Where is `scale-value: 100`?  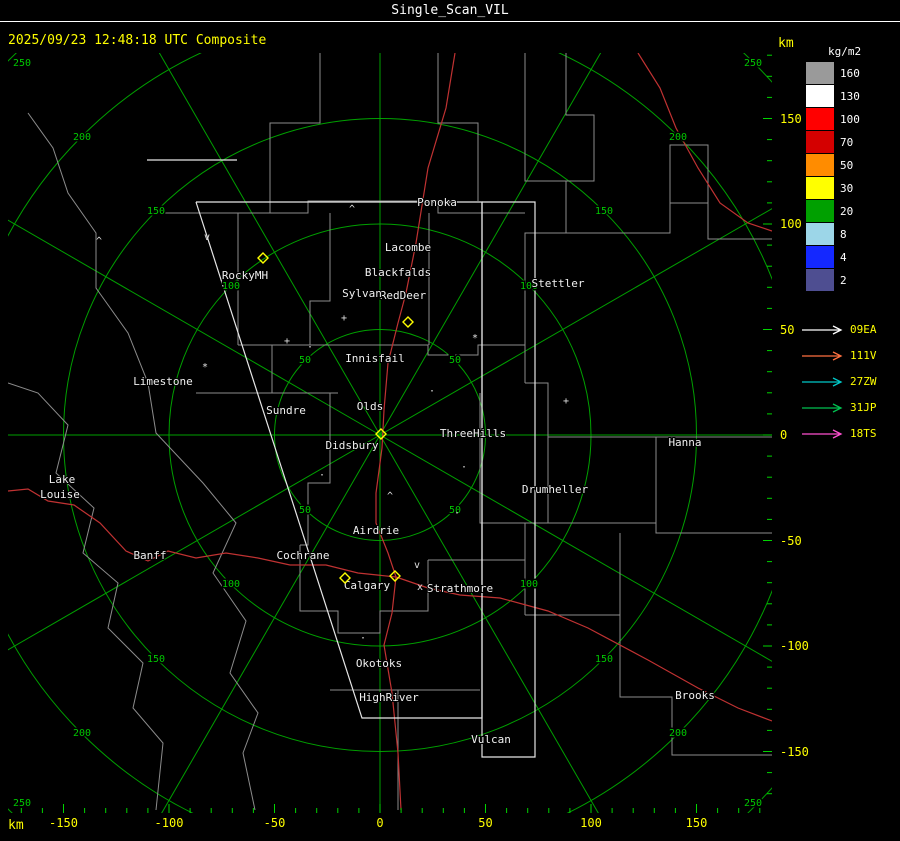
scale-value: 100 is located at coordinates (850, 119).